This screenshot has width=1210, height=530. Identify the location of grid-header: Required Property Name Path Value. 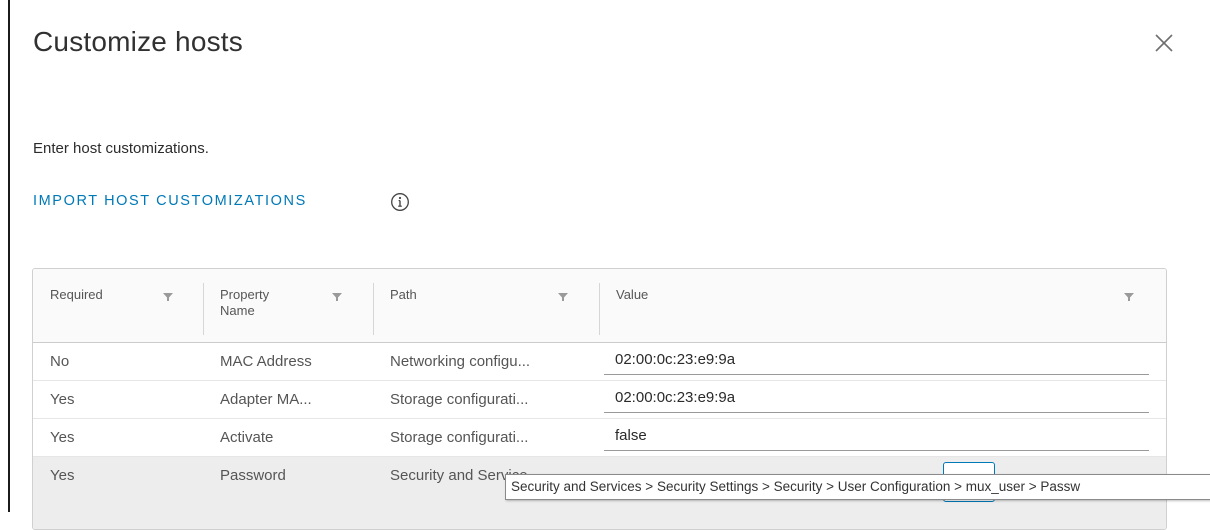
(599, 306).